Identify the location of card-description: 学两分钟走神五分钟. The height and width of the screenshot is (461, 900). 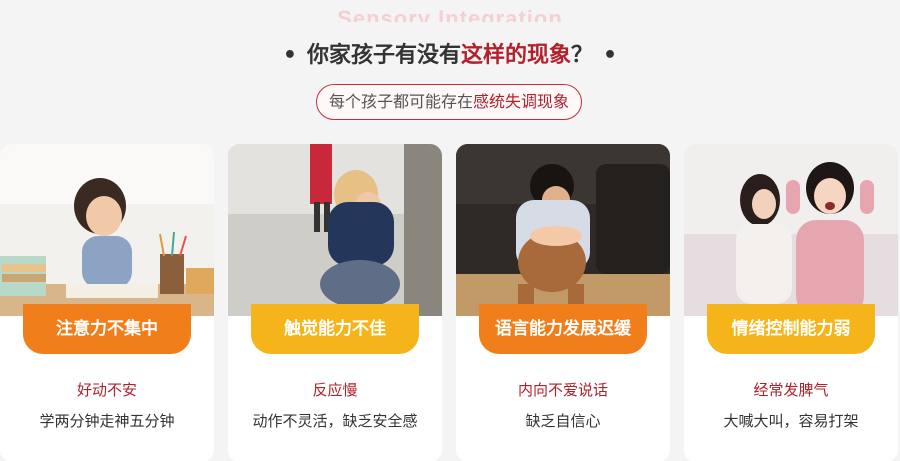
(107, 421).